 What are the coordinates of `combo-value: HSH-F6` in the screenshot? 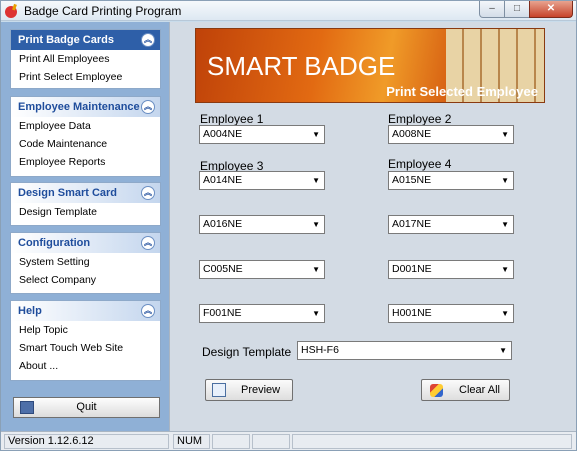 It's located at (320, 350).